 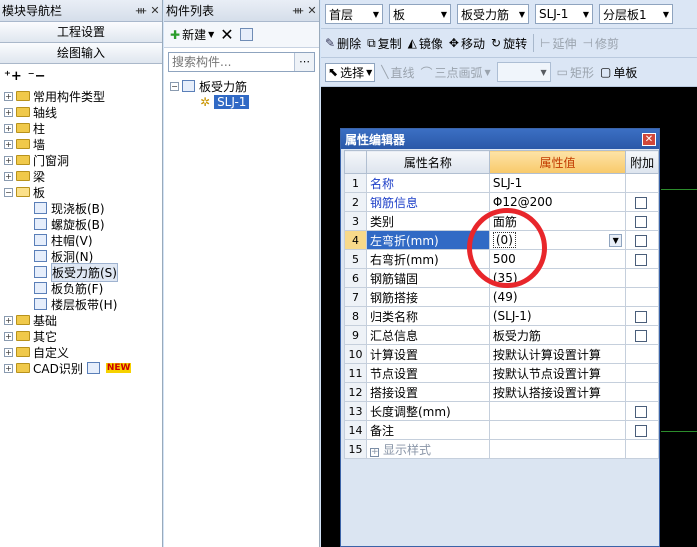 I want to click on property-row: 12 搭接设置 按默认搭接设置计算, so click(x=501, y=392).